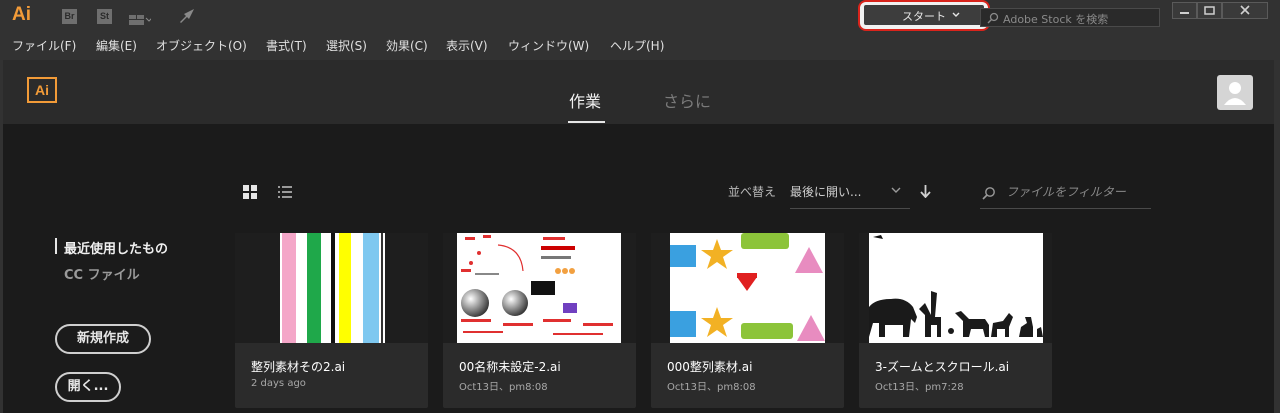 Image resolution: width=1280 pixels, height=413 pixels. Describe the element at coordinates (942, 367) in the screenshot. I see `file-name: 3-ズームとスクロール.ai` at that location.